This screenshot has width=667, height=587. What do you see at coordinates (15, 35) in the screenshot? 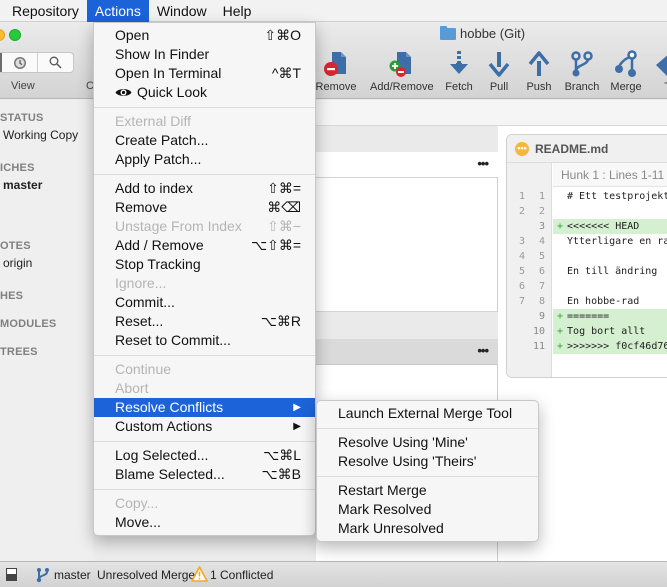
I see `zoom-button` at bounding box center [15, 35].